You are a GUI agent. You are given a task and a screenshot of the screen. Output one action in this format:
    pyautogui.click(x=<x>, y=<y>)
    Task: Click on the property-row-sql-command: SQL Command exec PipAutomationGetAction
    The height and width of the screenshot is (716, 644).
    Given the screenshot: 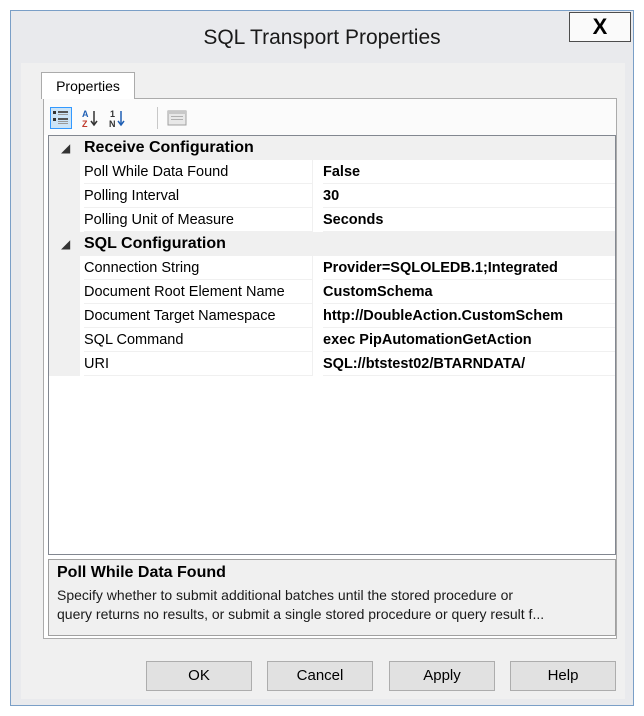 What is the action you would take?
    pyautogui.click(x=332, y=340)
    